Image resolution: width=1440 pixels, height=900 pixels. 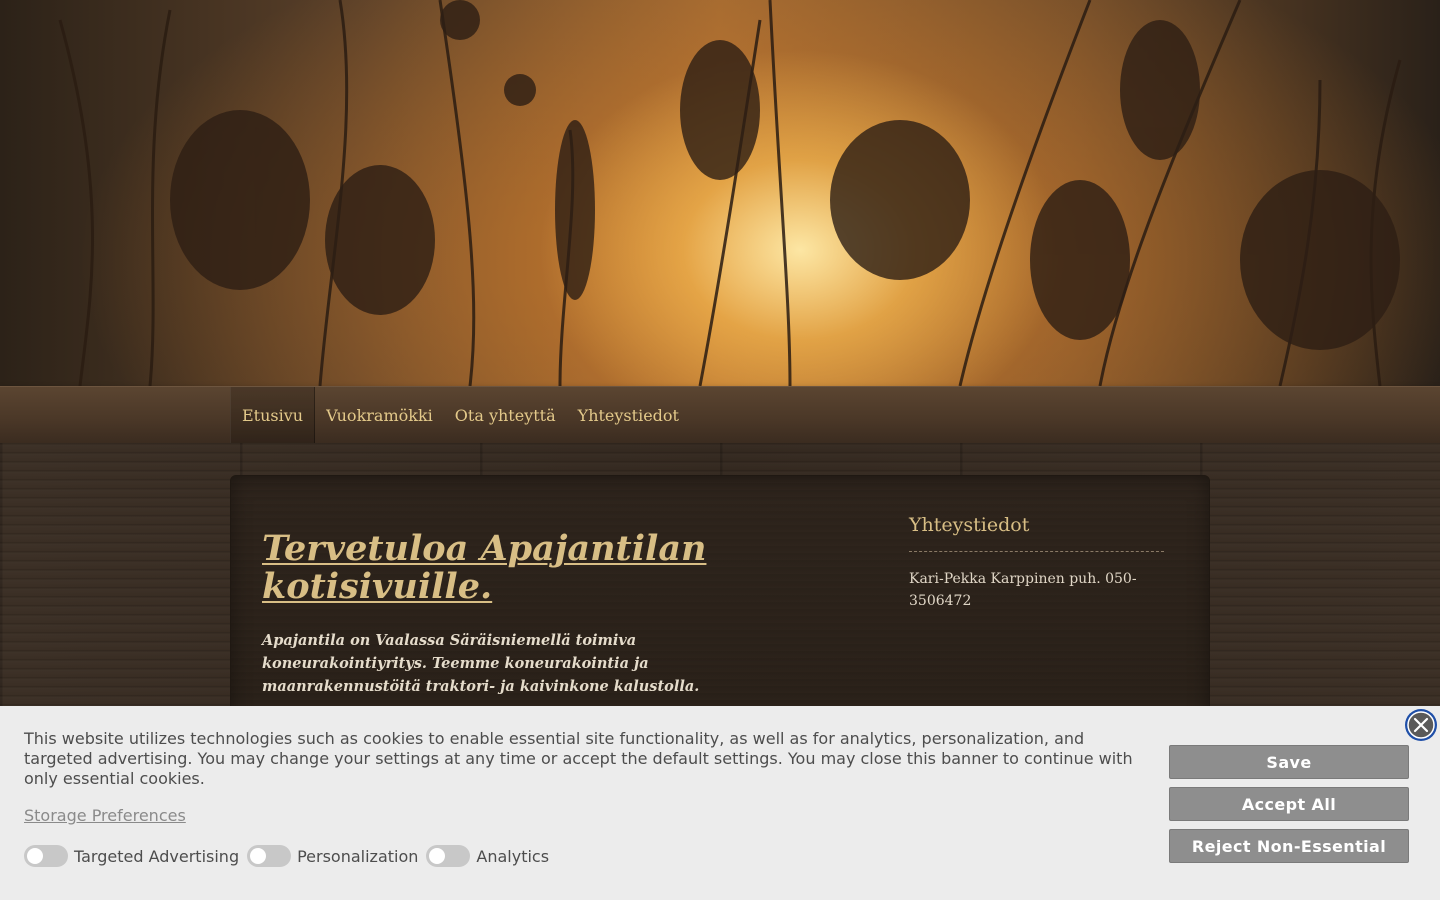 I want to click on toggle-label: Targeted Advertising, so click(x=157, y=856).